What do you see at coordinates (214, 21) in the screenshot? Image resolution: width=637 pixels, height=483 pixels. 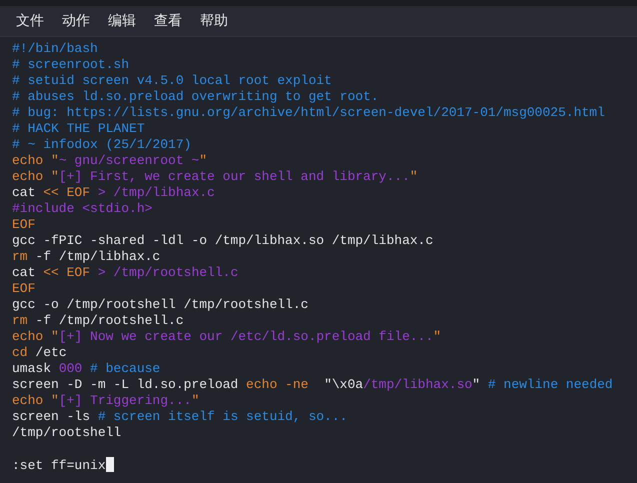 I see `menu-item: 帮助` at bounding box center [214, 21].